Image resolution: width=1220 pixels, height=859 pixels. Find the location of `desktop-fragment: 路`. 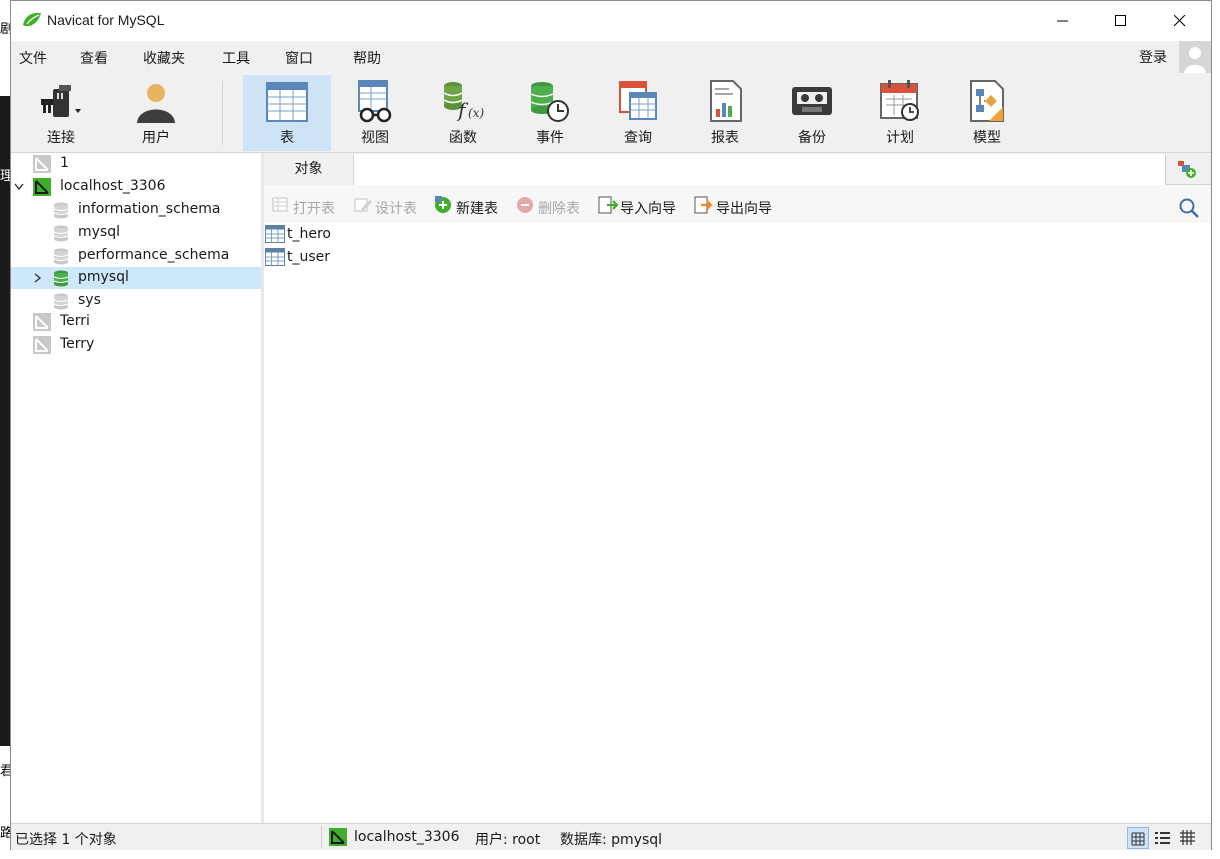

desktop-fragment: 路 is located at coordinates (5, 833).